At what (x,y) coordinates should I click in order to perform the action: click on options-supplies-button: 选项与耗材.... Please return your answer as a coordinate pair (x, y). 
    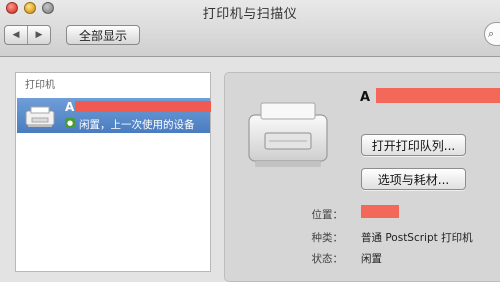
    Looking at the image, I should click on (413, 179).